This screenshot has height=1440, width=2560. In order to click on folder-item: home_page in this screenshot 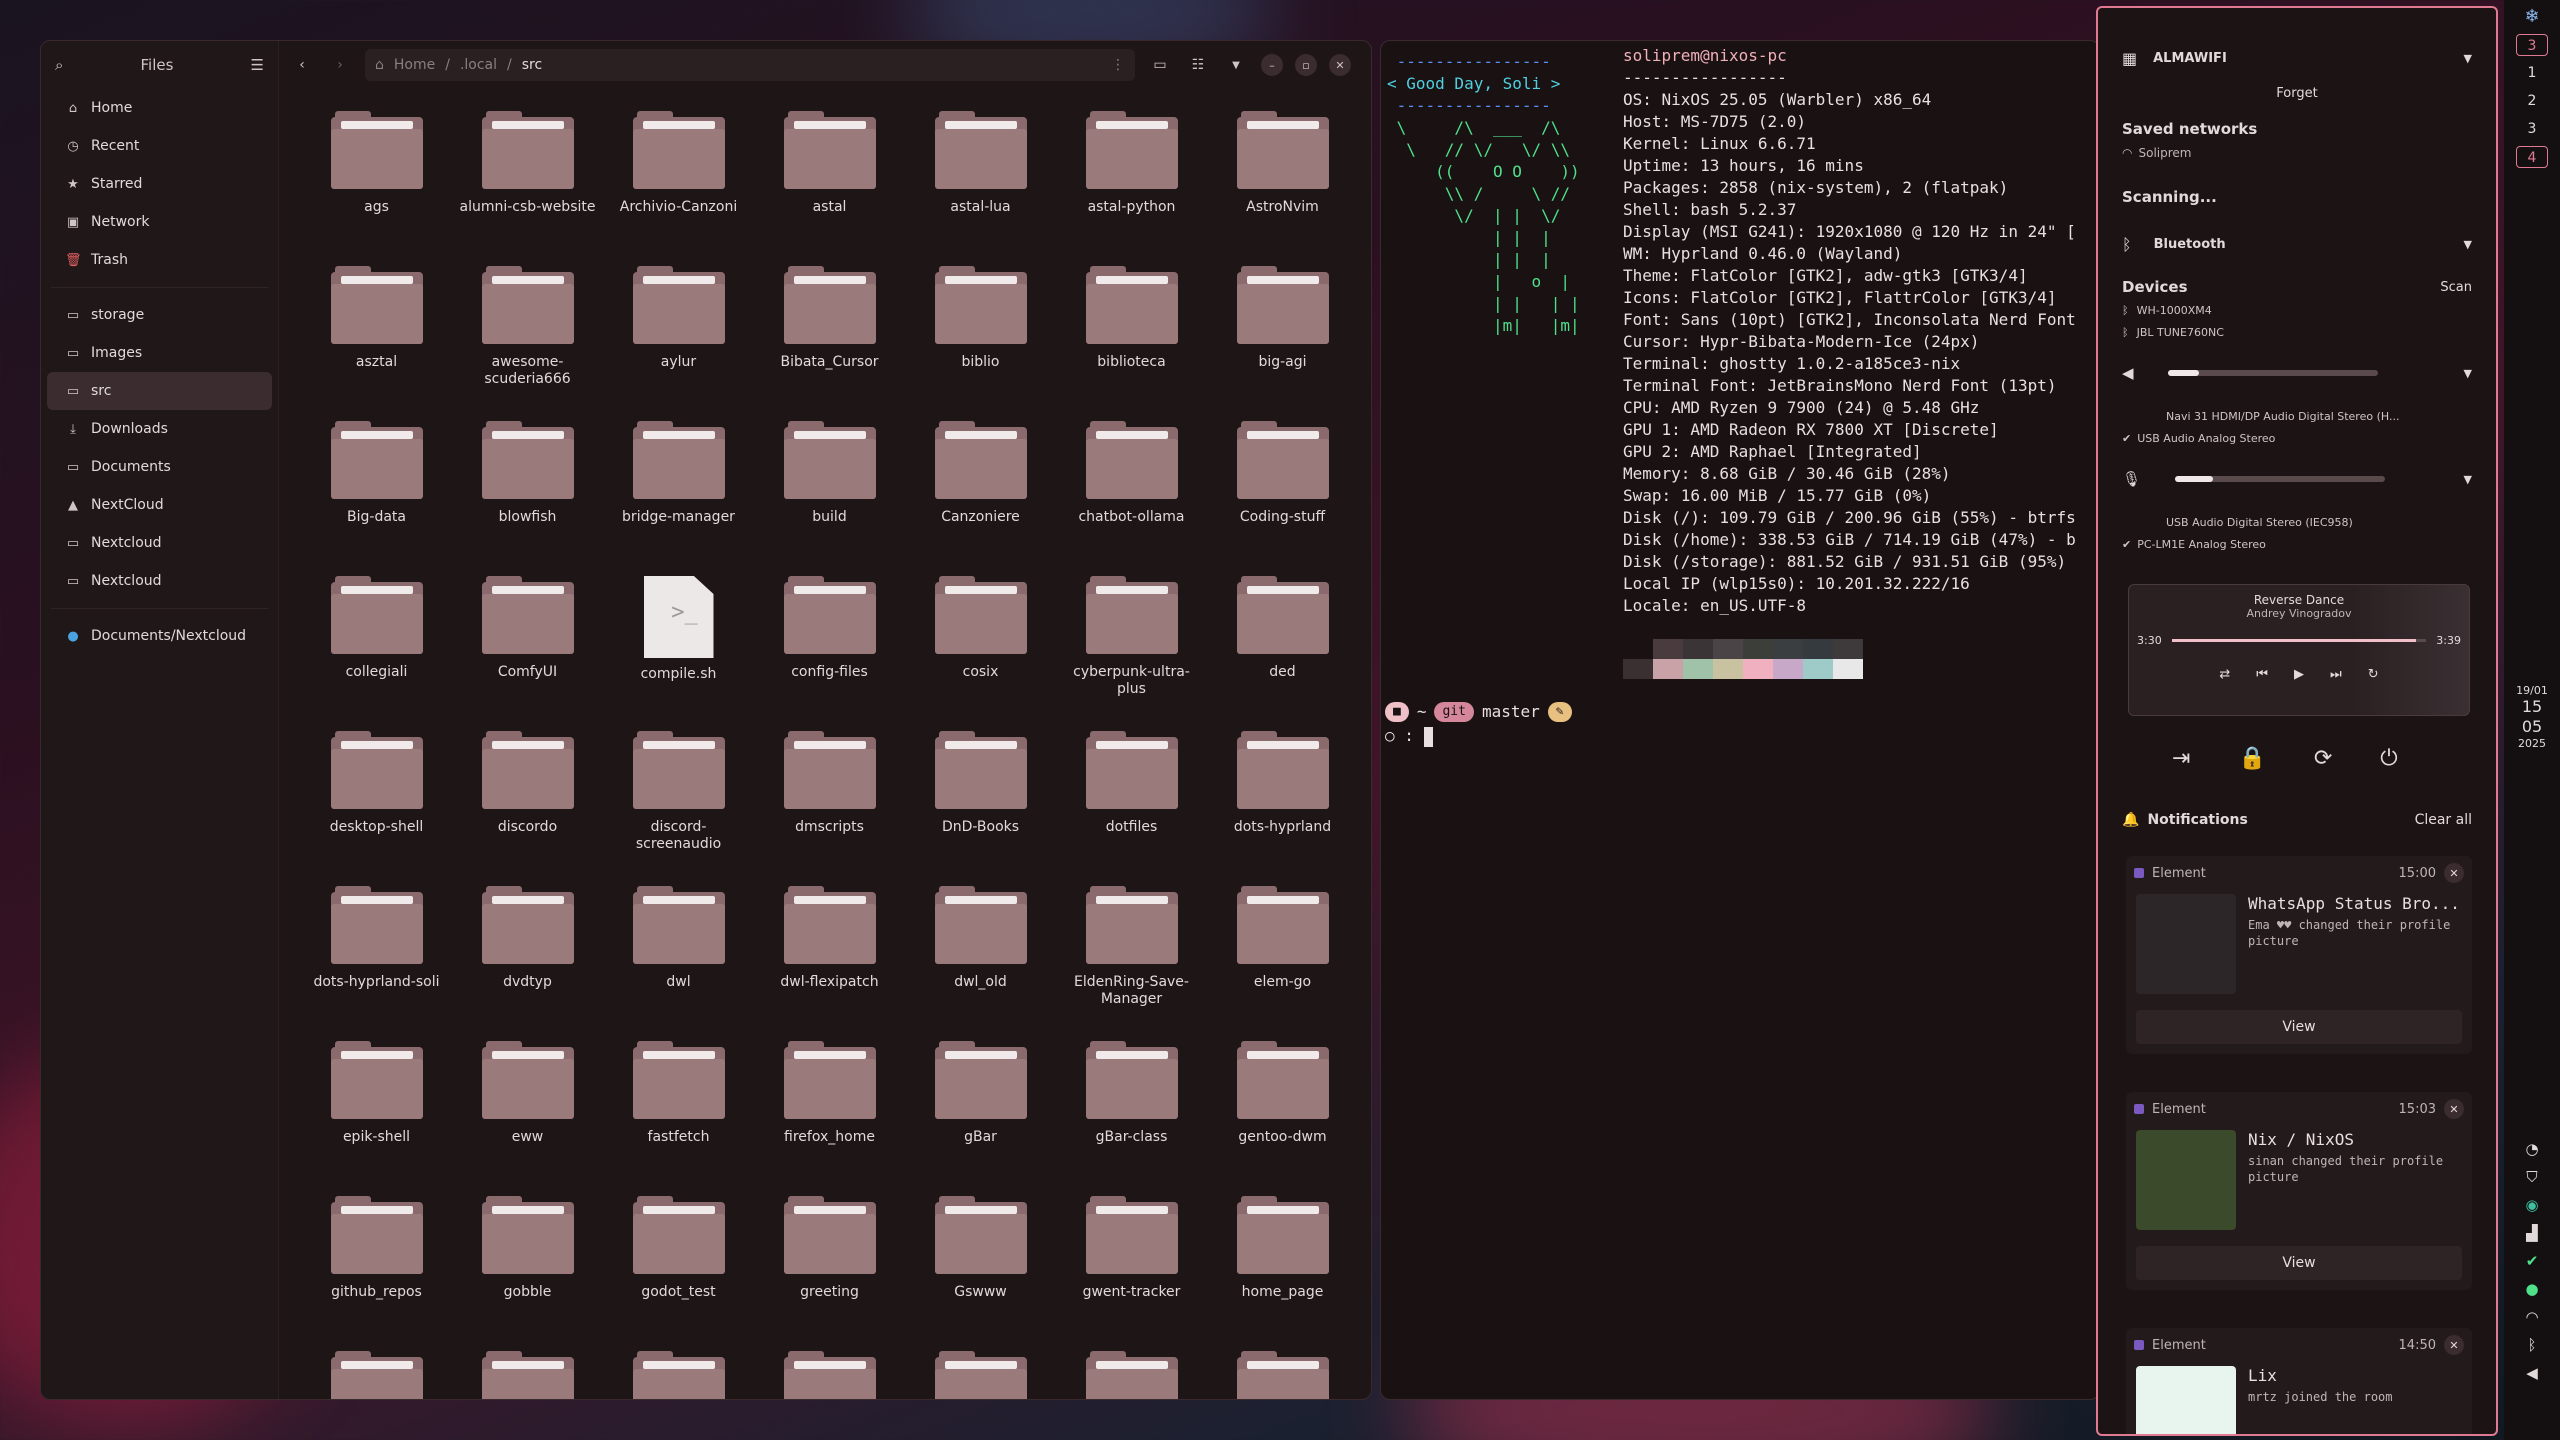, I will do `click(1282, 1273)`.